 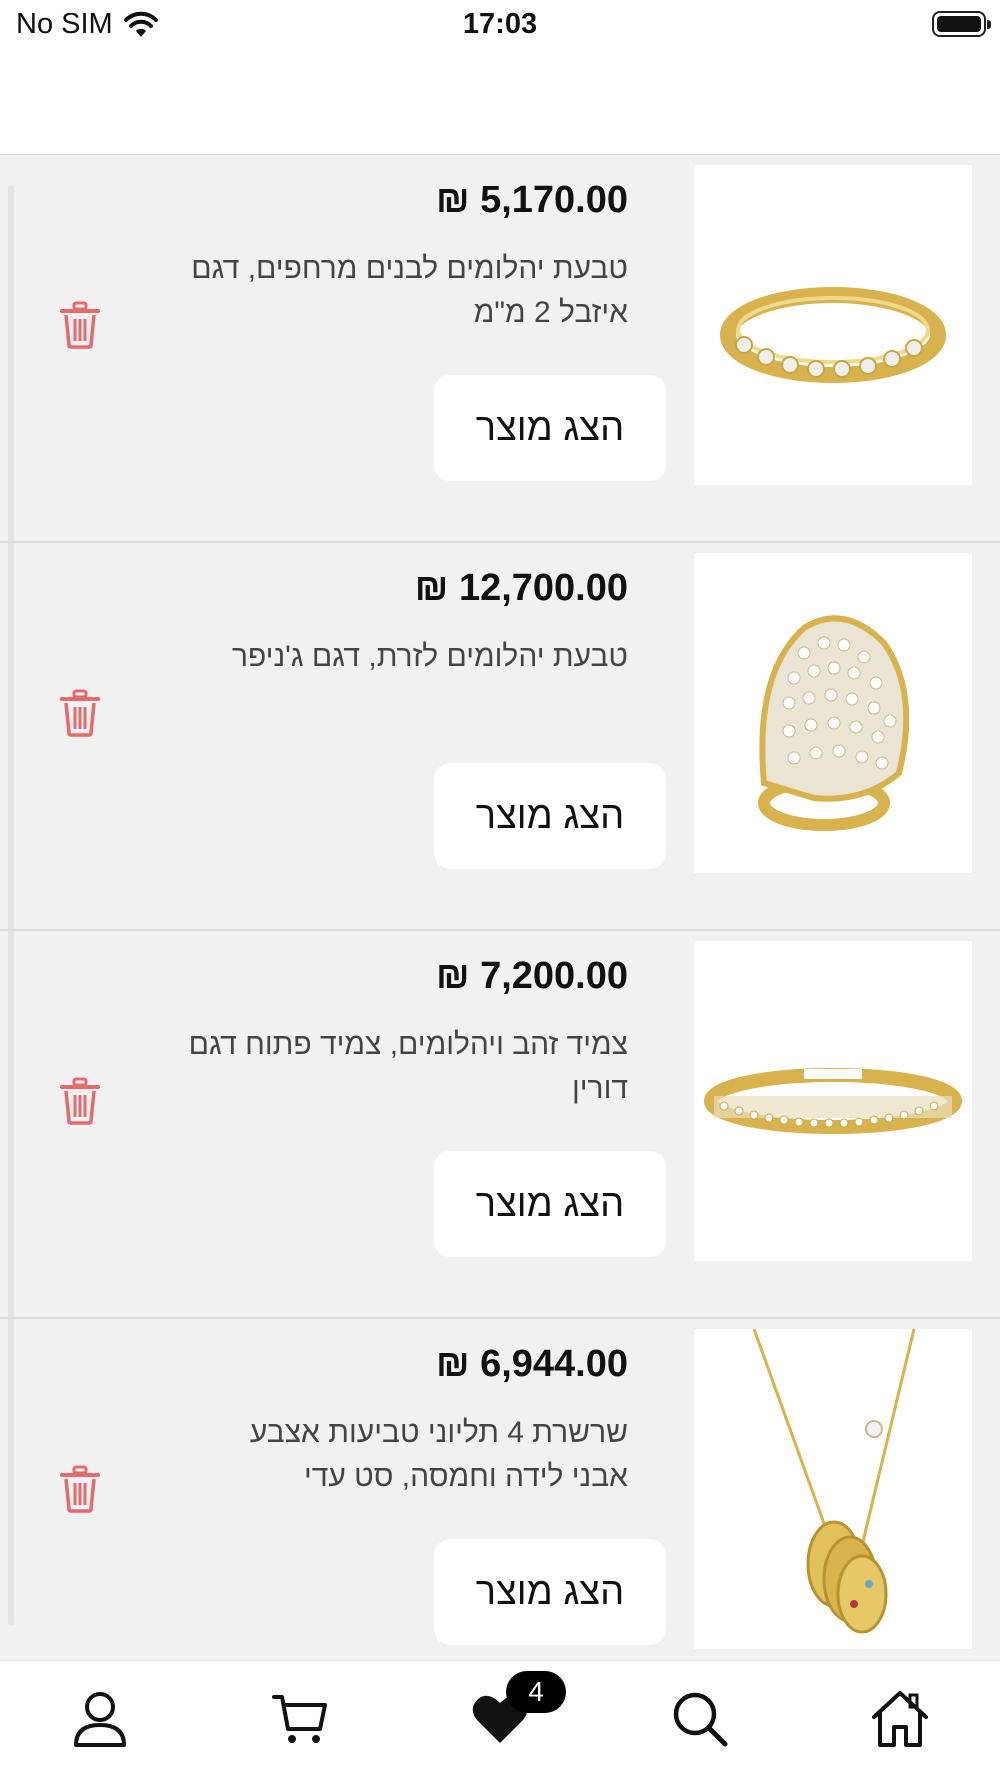 What do you see at coordinates (531, 976) in the screenshot?
I see `product-price: ₪ 7,200.00` at bounding box center [531, 976].